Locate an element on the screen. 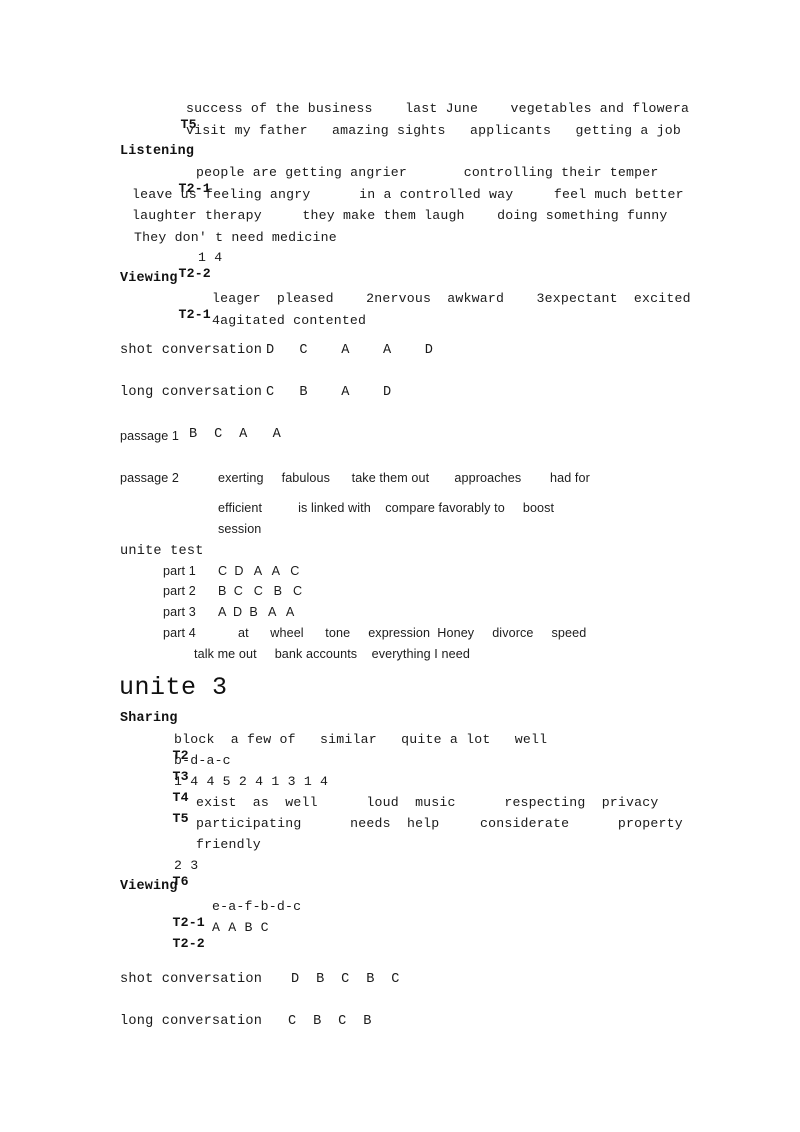 This screenshot has height=1132, width=800. viewing-unit2-t2-1-label-row: T2-1 is located at coordinates (178, 315).